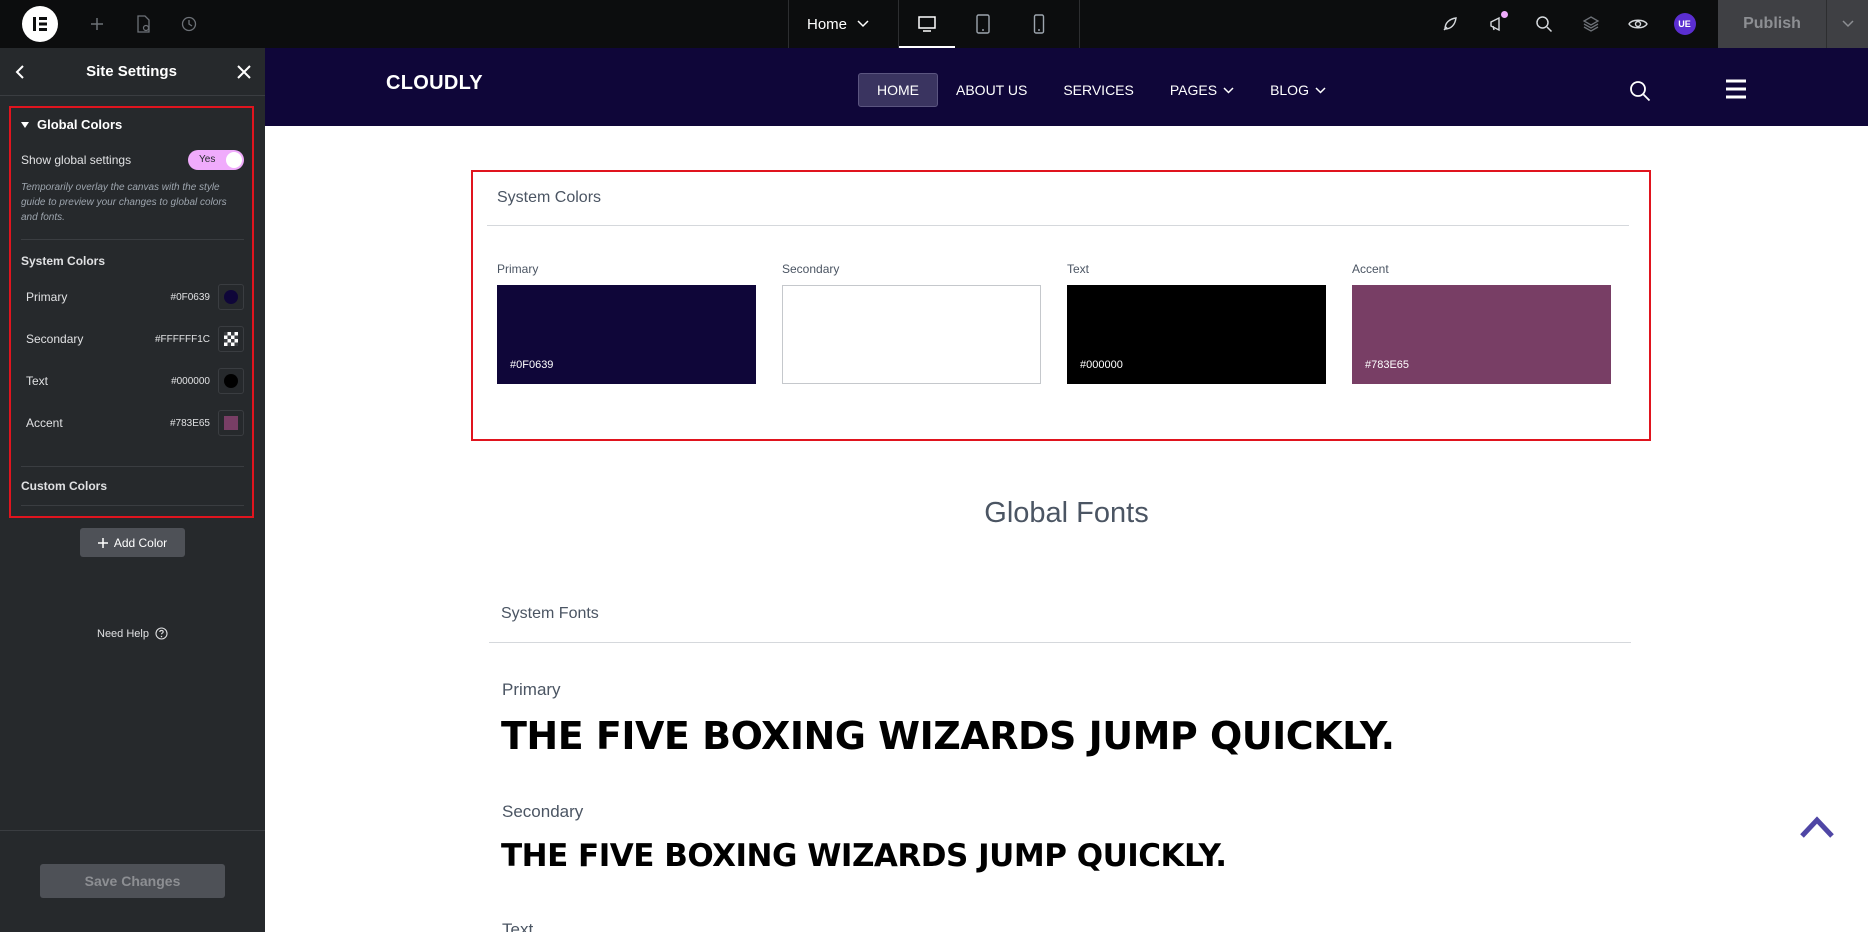 This screenshot has height=932, width=1868. What do you see at coordinates (76, 160) in the screenshot?
I see `show-global-settings-label: Show global settings` at bounding box center [76, 160].